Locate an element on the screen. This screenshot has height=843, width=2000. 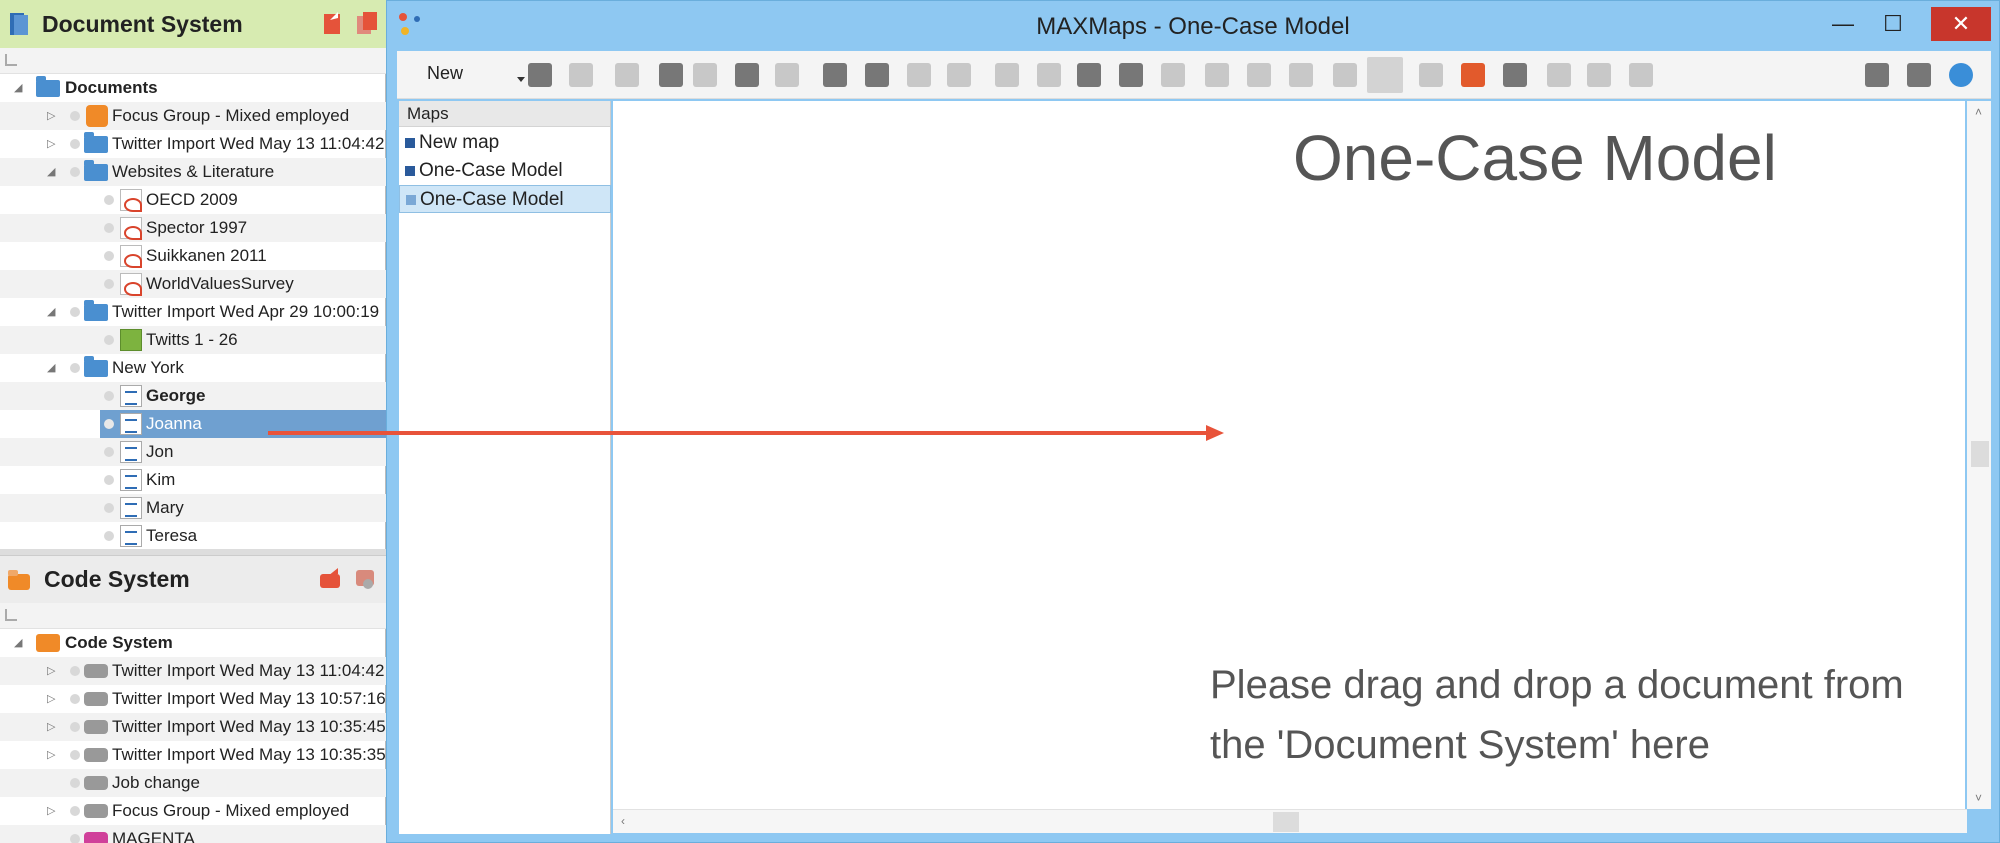
new-map-button: New is located at coordinates (467, 76).